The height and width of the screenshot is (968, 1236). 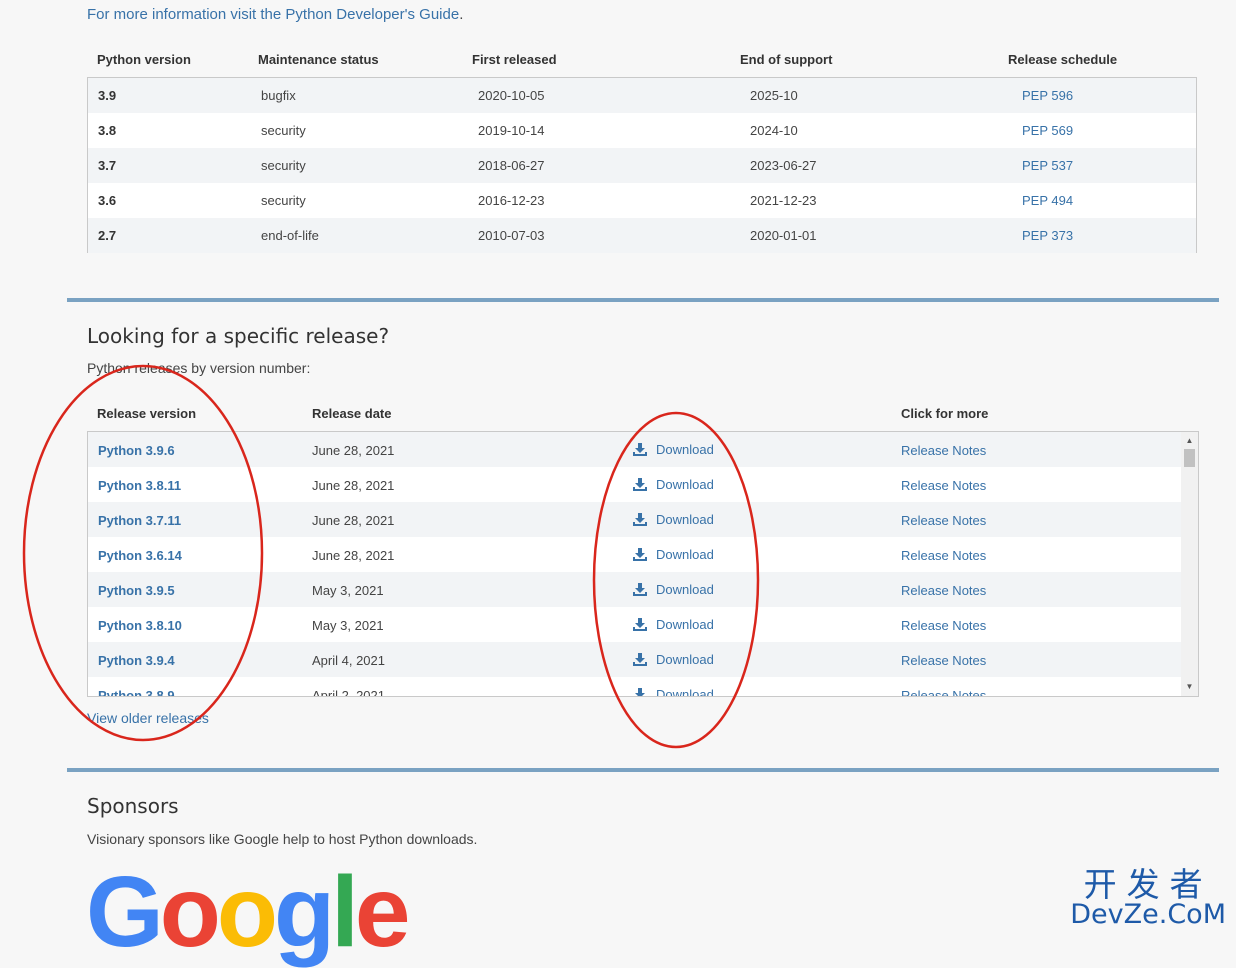 What do you see at coordinates (136, 450) in the screenshot?
I see `release-version-link: Python 3.9.6` at bounding box center [136, 450].